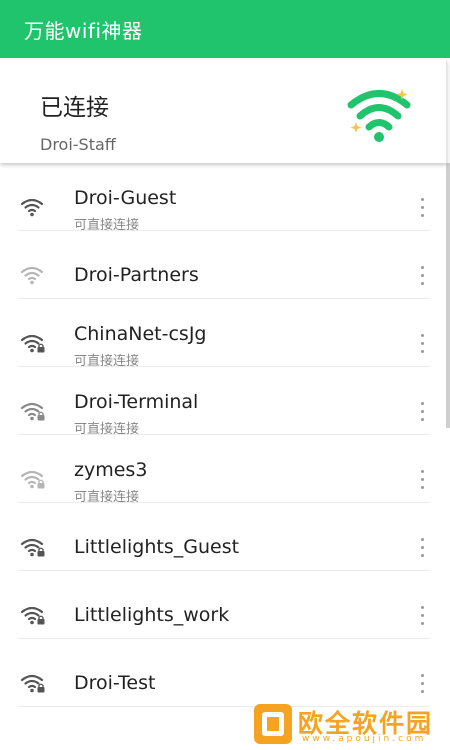  I want to click on wifi-network-row: ChinaNet-csJg 可直接连接, so click(223, 334).